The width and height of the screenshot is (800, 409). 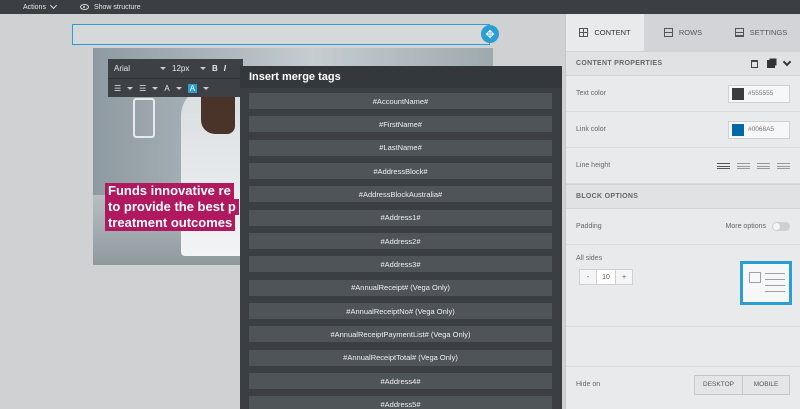 What do you see at coordinates (781, 226) in the screenshot?
I see `more-options-switch` at bounding box center [781, 226].